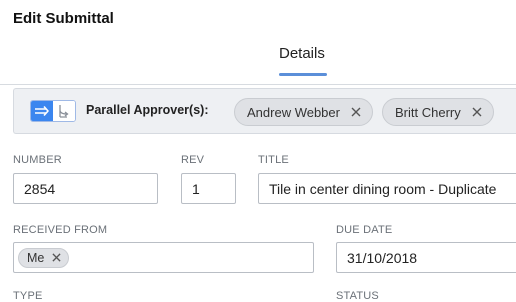 The width and height of the screenshot is (516, 302). What do you see at coordinates (273, 160) in the screenshot?
I see `title-label: TITLE` at bounding box center [273, 160].